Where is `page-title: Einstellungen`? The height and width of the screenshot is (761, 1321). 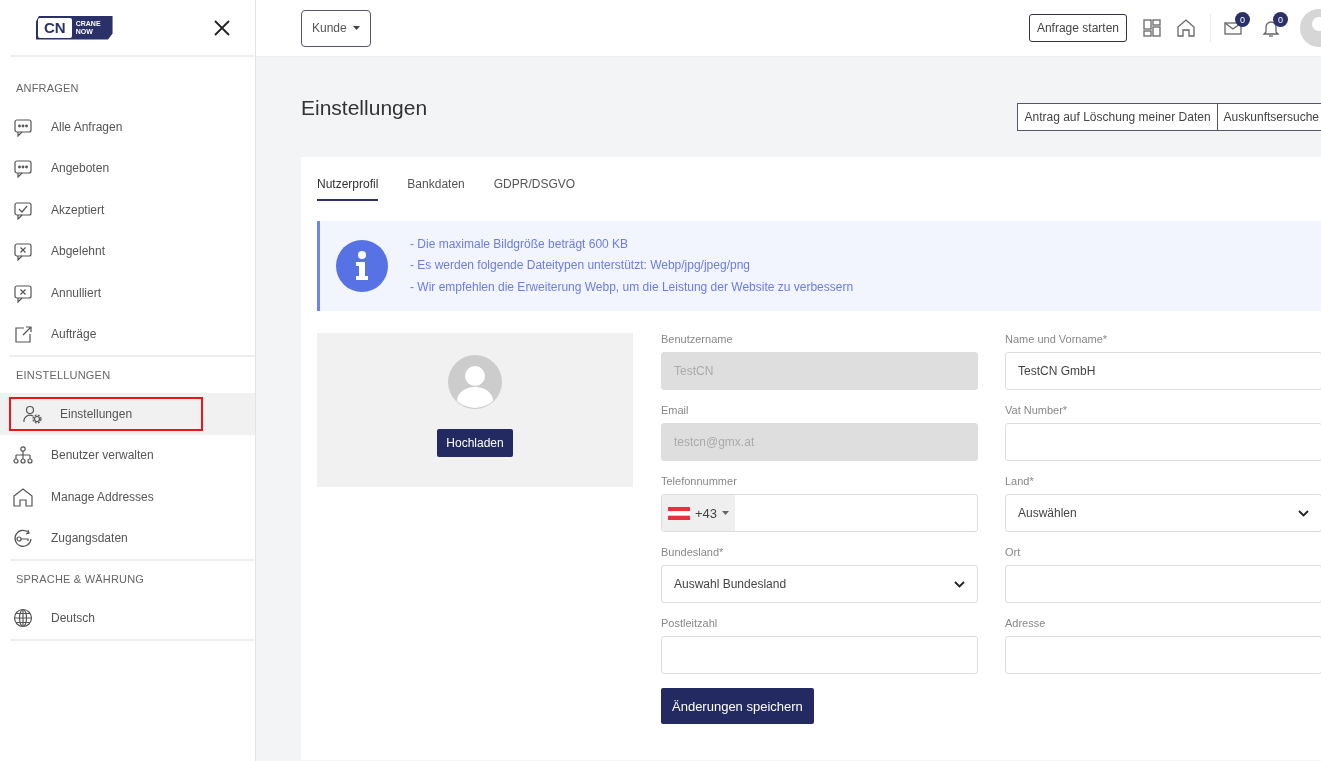 page-title: Einstellungen is located at coordinates (364, 108).